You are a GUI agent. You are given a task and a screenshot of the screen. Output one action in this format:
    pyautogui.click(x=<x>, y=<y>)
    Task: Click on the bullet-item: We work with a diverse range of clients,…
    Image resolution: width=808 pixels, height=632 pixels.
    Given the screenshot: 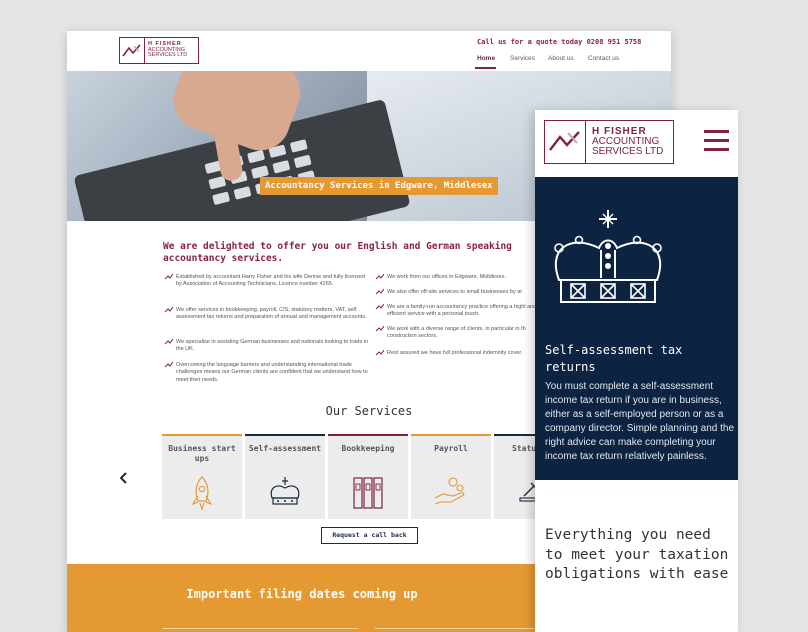 What is the action you would take?
    pyautogui.click(x=463, y=333)
    